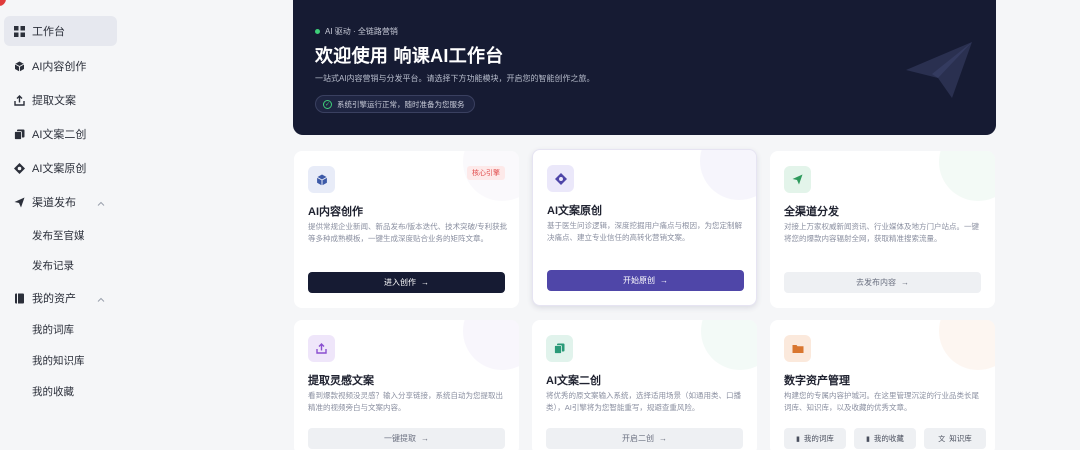  Describe the element at coordinates (400, 438) in the screenshot. I see `button-label: 一键提取` at that location.